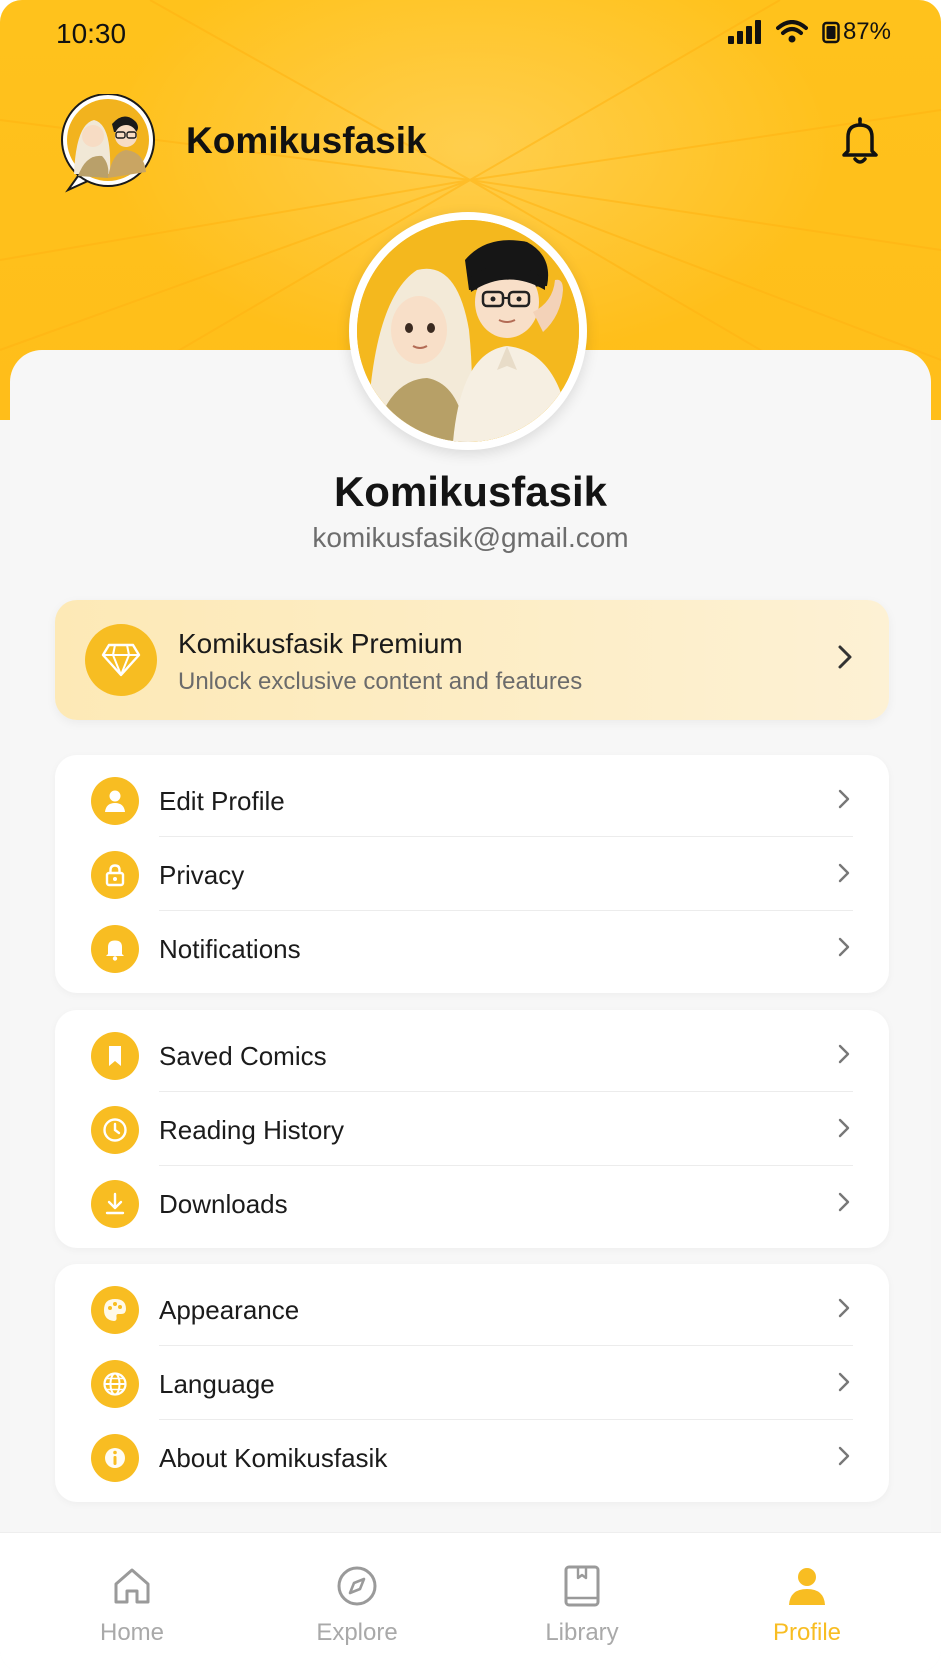 This screenshot has width=941, height=1672. Describe the element at coordinates (202, 875) in the screenshot. I see `menu-item-label: Privacy` at that location.